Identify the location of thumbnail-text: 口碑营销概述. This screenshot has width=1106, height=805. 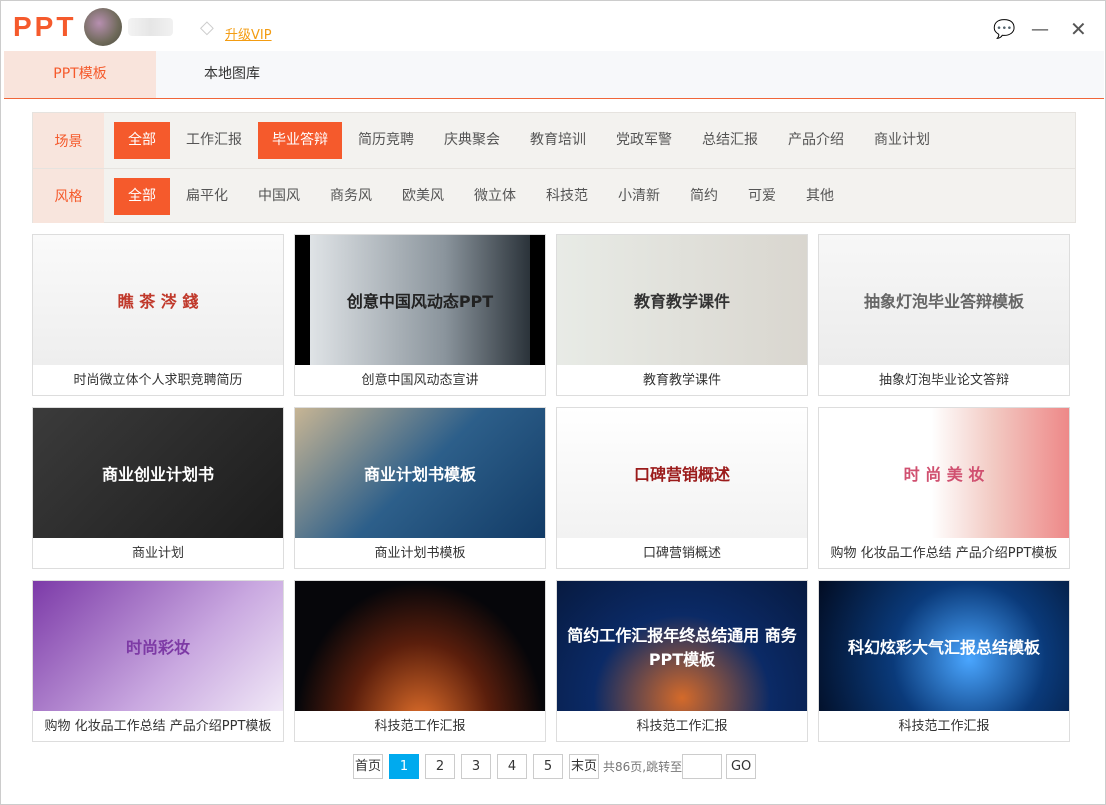
(681, 474).